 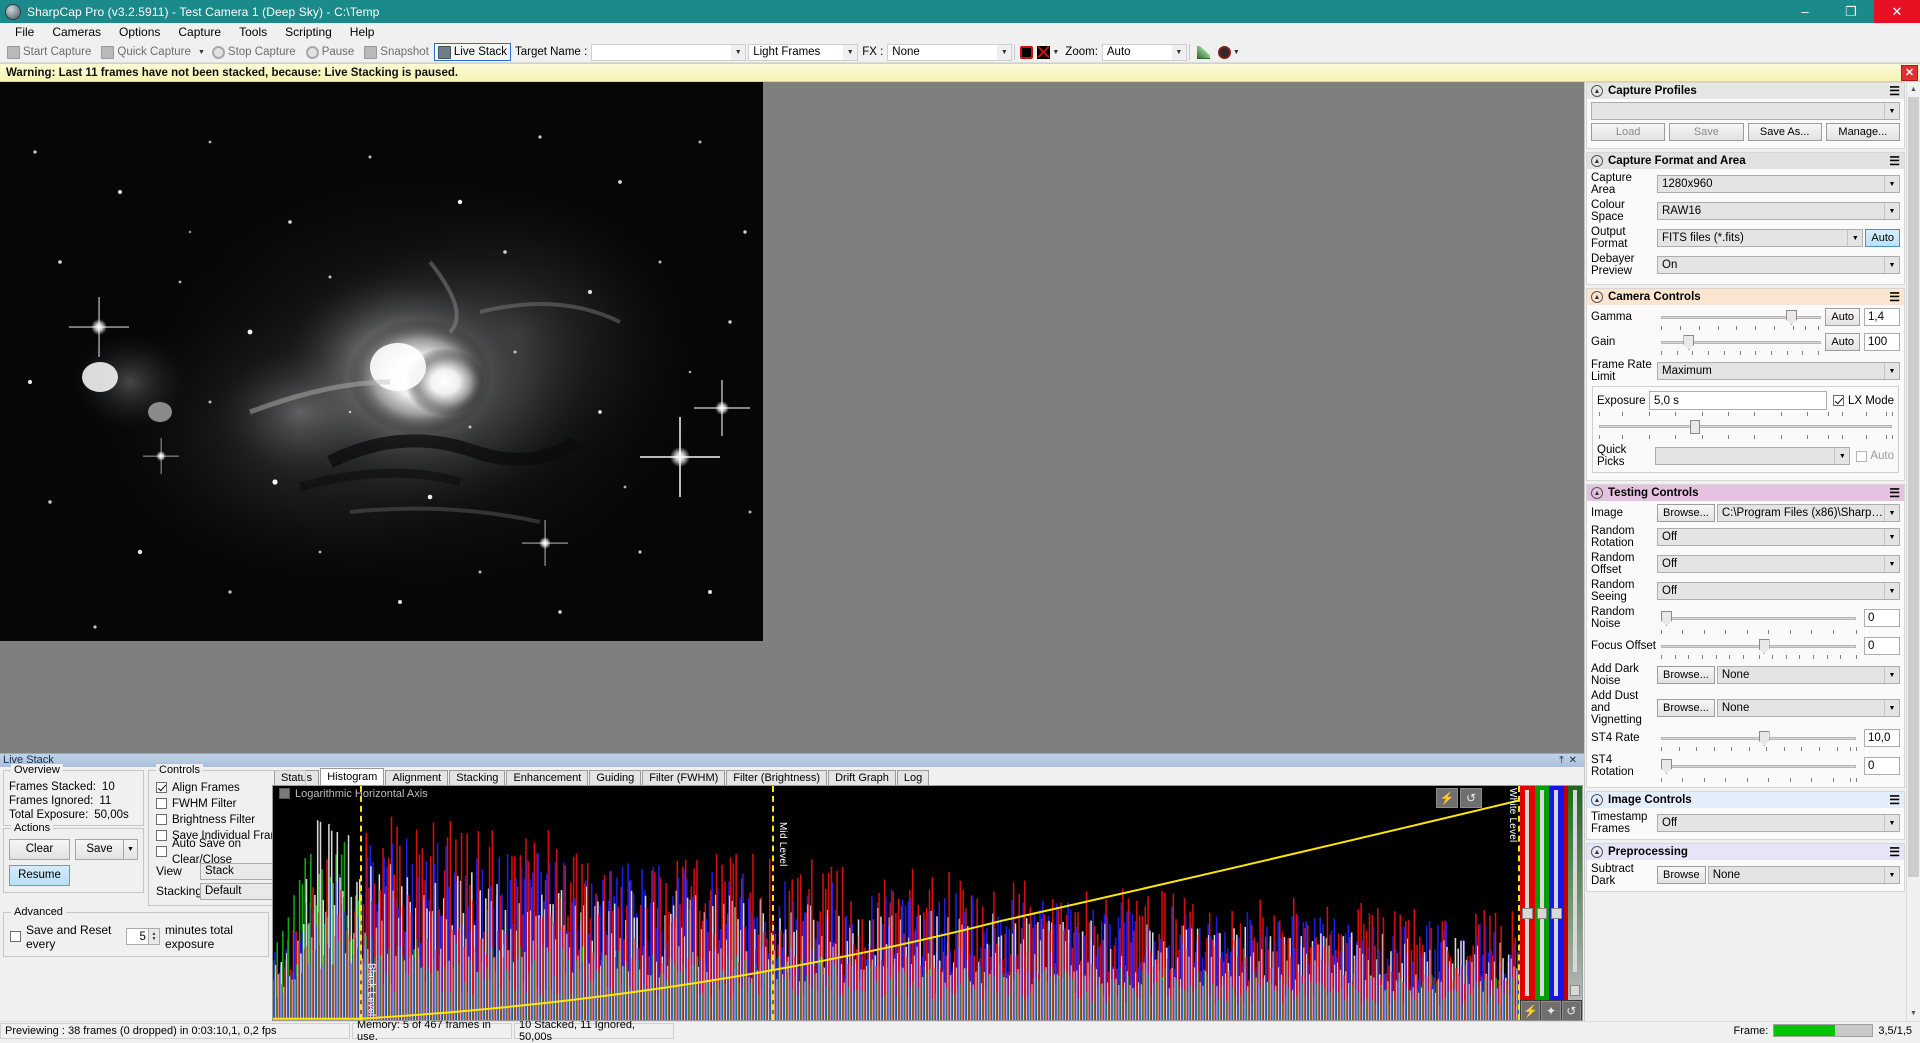 What do you see at coordinates (1561, 760) in the screenshot?
I see `pin-icon: ⤒` at bounding box center [1561, 760].